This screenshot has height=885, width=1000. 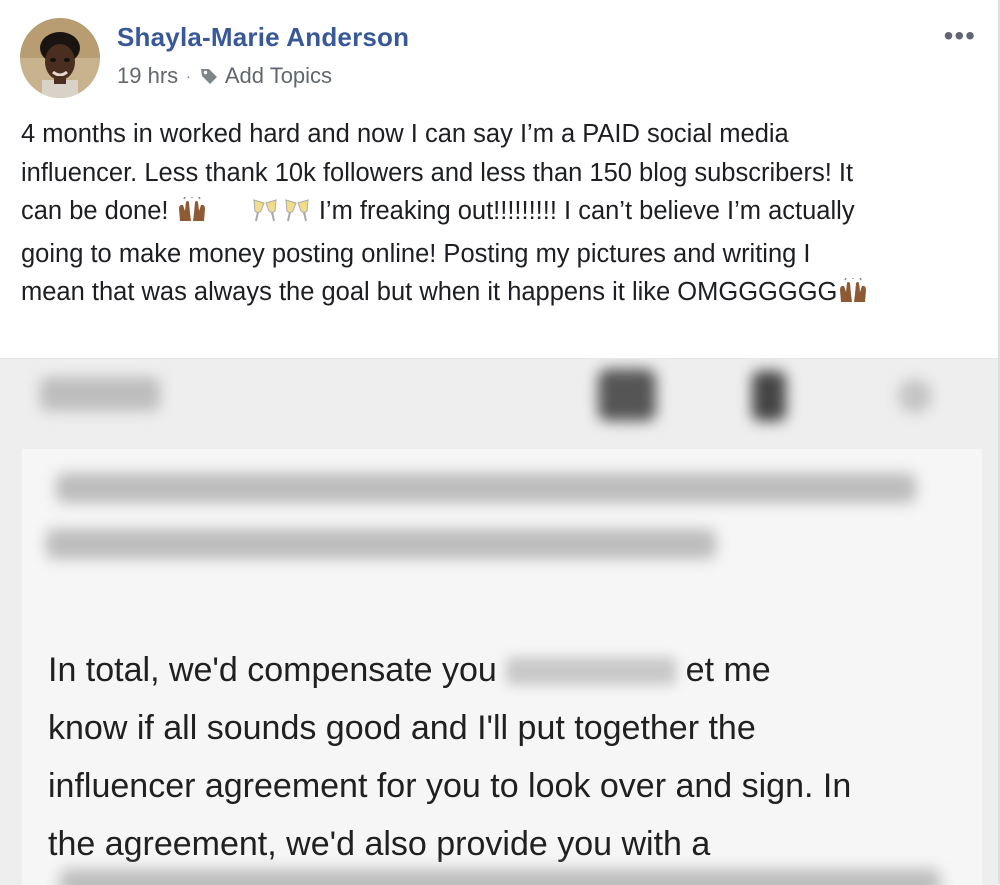 What do you see at coordinates (209, 76) in the screenshot?
I see `tag-icon` at bounding box center [209, 76].